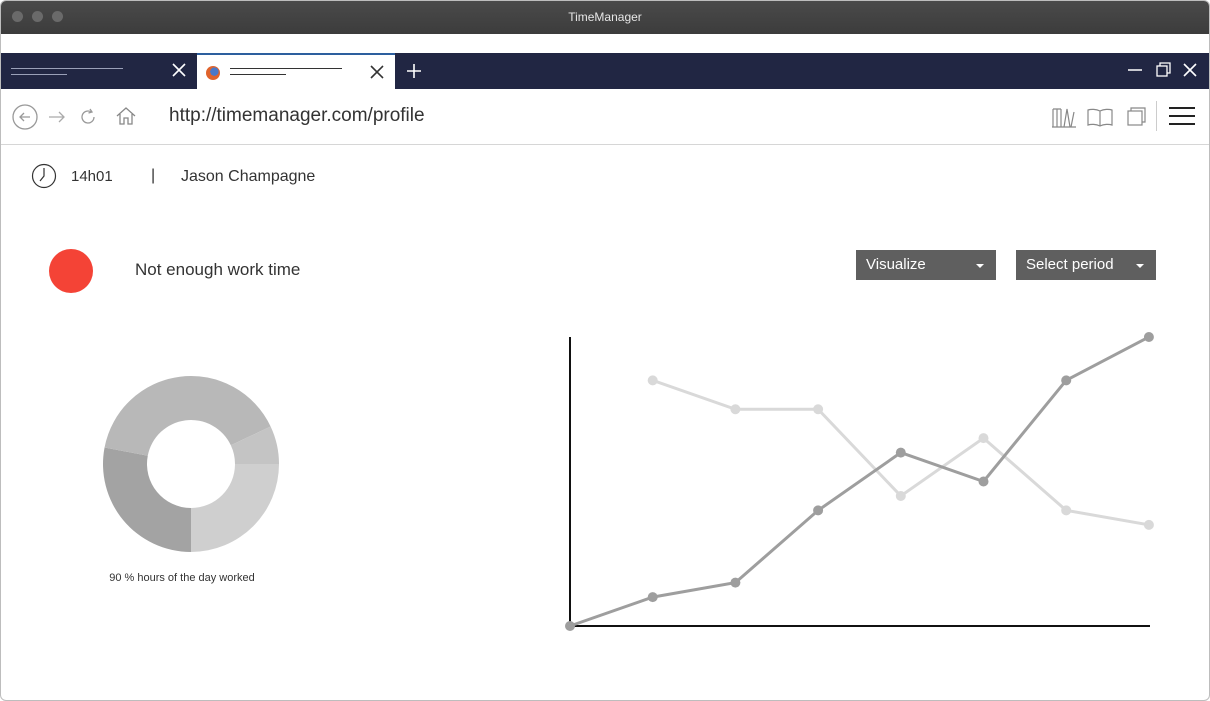  Describe the element at coordinates (605, 117) in the screenshot. I see `nav-bar: http://timemanager.com/profile` at that location.